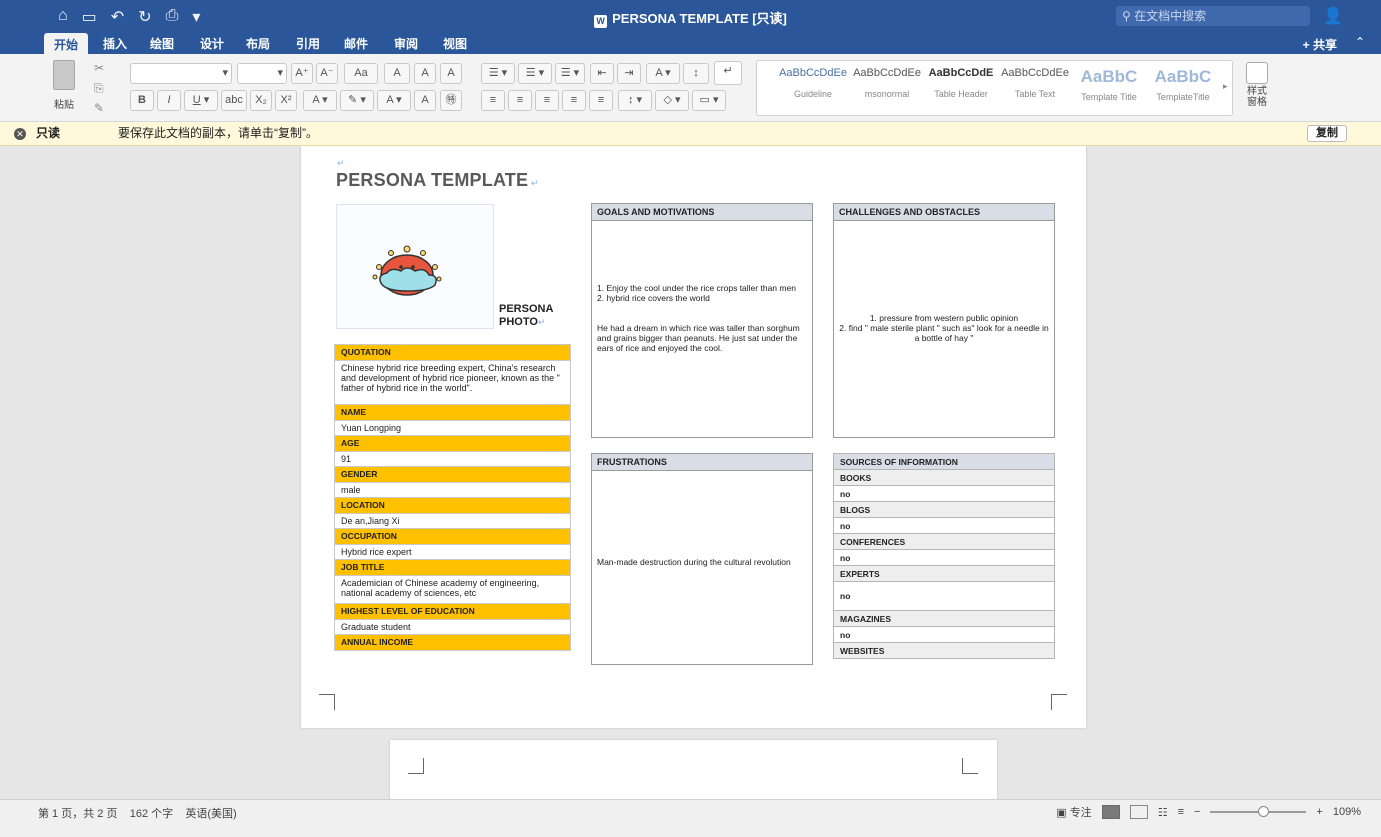 The image size is (1381, 837). Describe the element at coordinates (1319, 812) in the screenshot. I see `zoom-in-icon: +` at that location.